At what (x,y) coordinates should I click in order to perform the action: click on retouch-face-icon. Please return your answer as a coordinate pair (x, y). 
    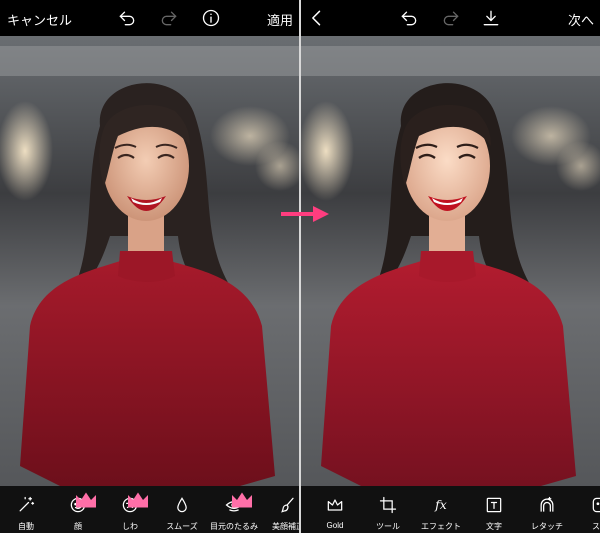
    Looking at the image, I should click on (547, 505).